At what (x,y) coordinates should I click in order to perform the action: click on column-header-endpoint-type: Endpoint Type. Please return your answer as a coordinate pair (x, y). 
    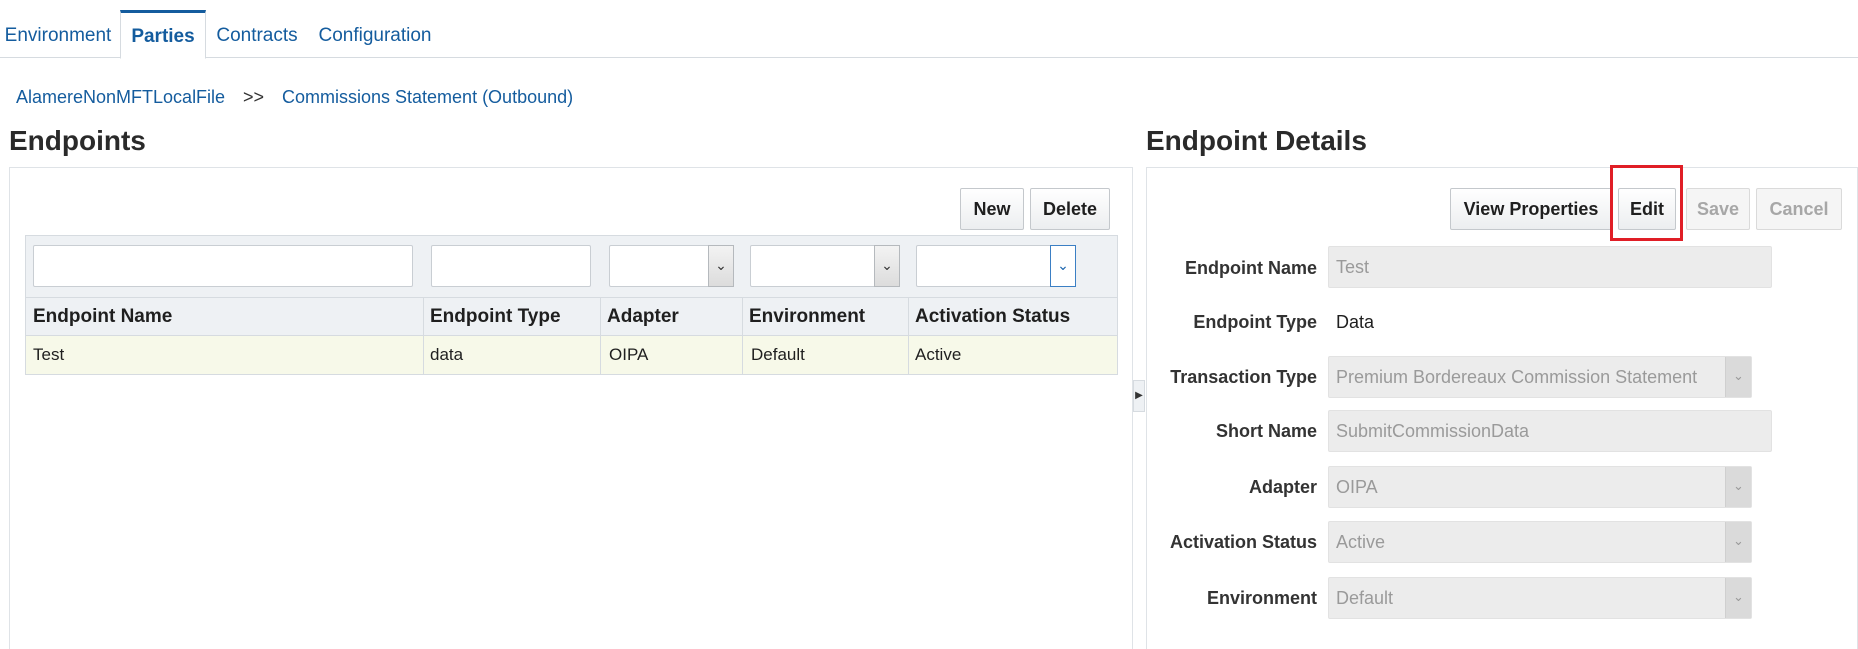
    Looking at the image, I should click on (492, 317).